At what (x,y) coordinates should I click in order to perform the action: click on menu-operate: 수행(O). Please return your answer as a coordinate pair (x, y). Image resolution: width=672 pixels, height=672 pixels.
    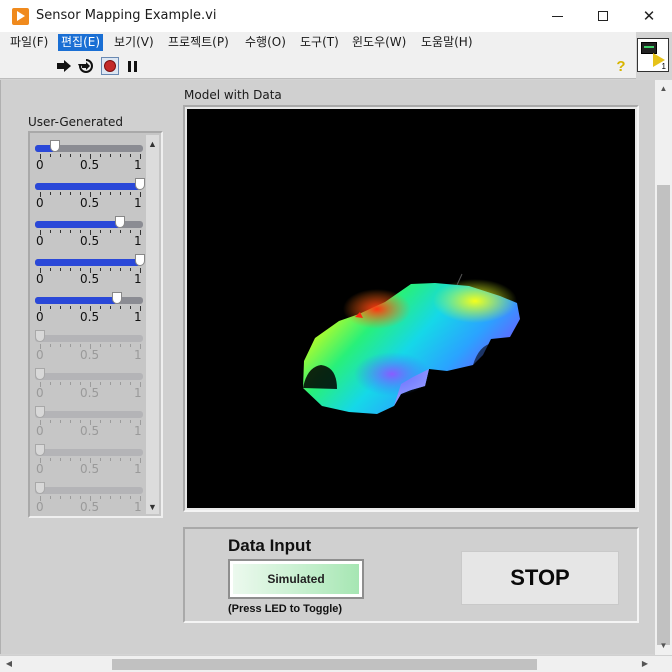
    Looking at the image, I should click on (265, 42).